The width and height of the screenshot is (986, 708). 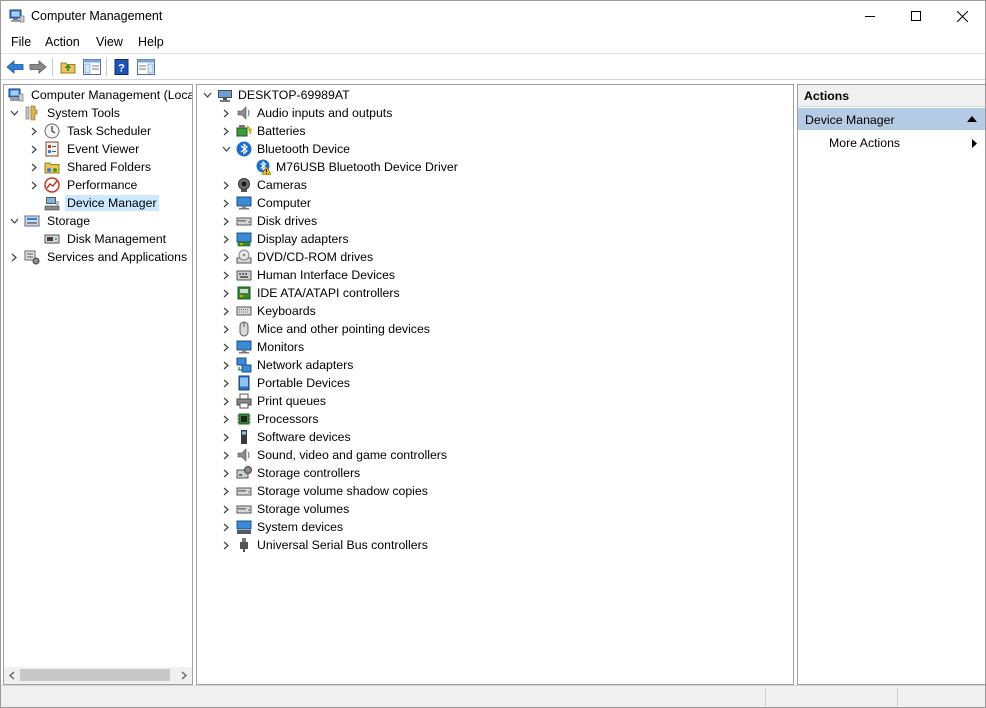 I want to click on console-tree-item: Task Scheduler, so click(x=90, y=131).